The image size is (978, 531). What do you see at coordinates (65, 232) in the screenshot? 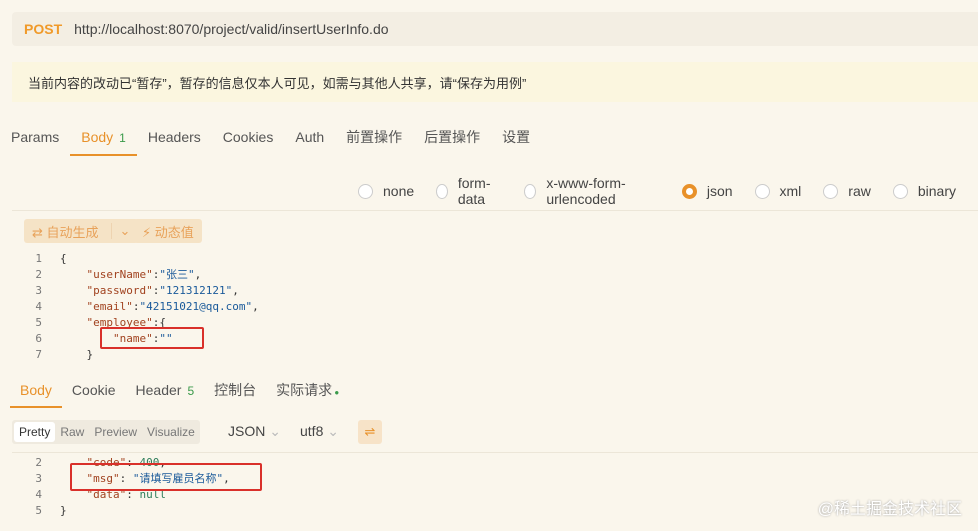
I see `auto-generate-label: ⇄ 自动生成` at bounding box center [65, 232].